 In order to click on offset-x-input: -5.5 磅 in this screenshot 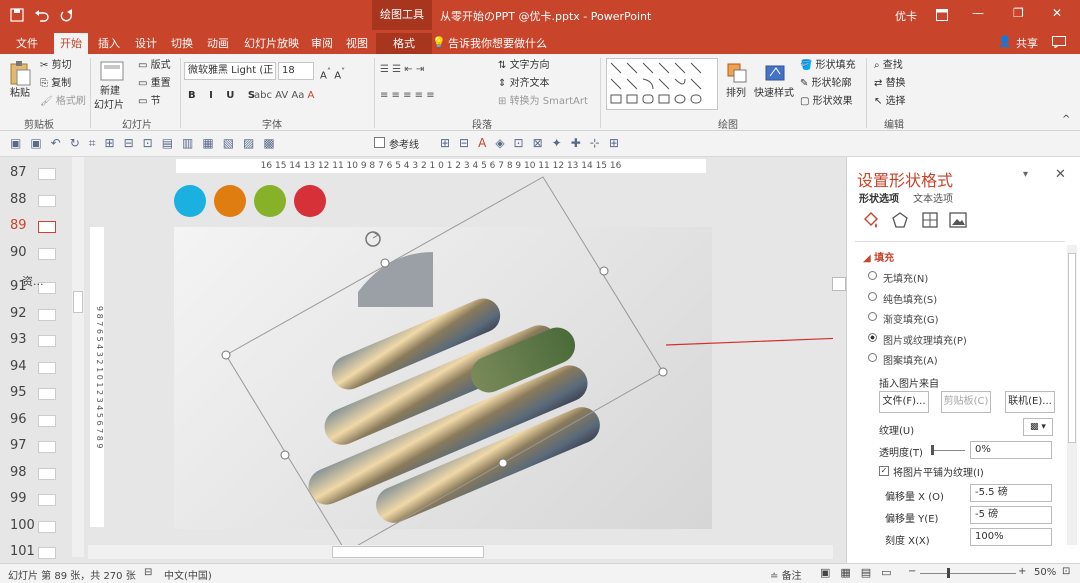, I will do `click(1011, 493)`.